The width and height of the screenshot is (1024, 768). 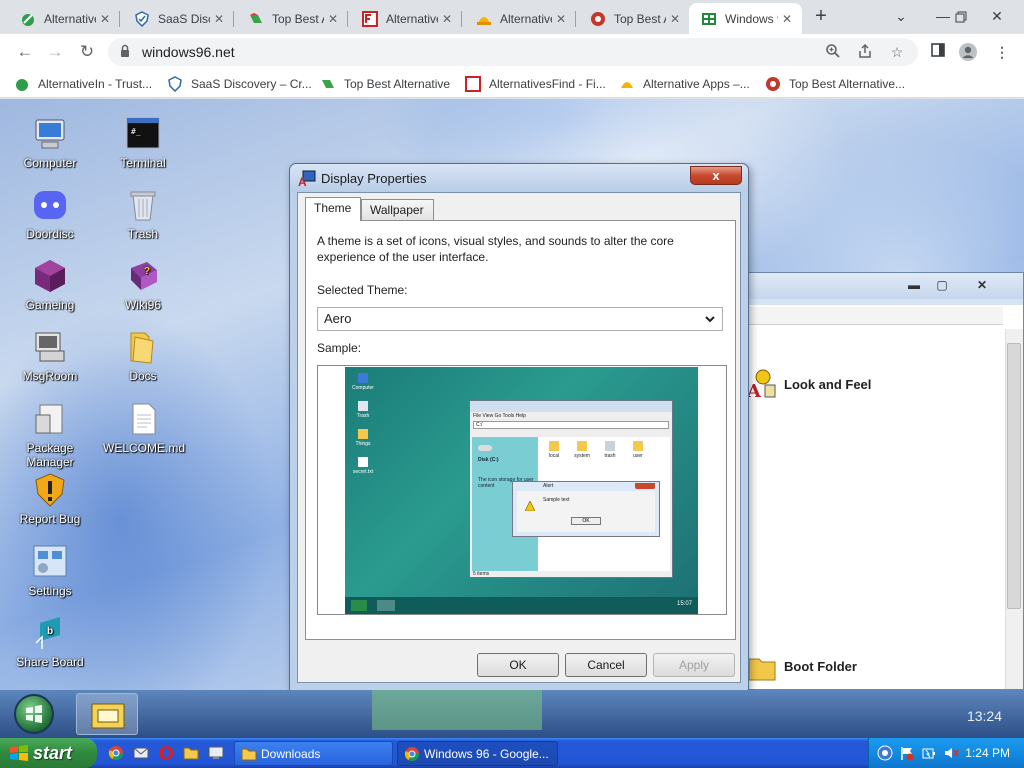 I want to click on restore-icon, so click(x=961, y=17).